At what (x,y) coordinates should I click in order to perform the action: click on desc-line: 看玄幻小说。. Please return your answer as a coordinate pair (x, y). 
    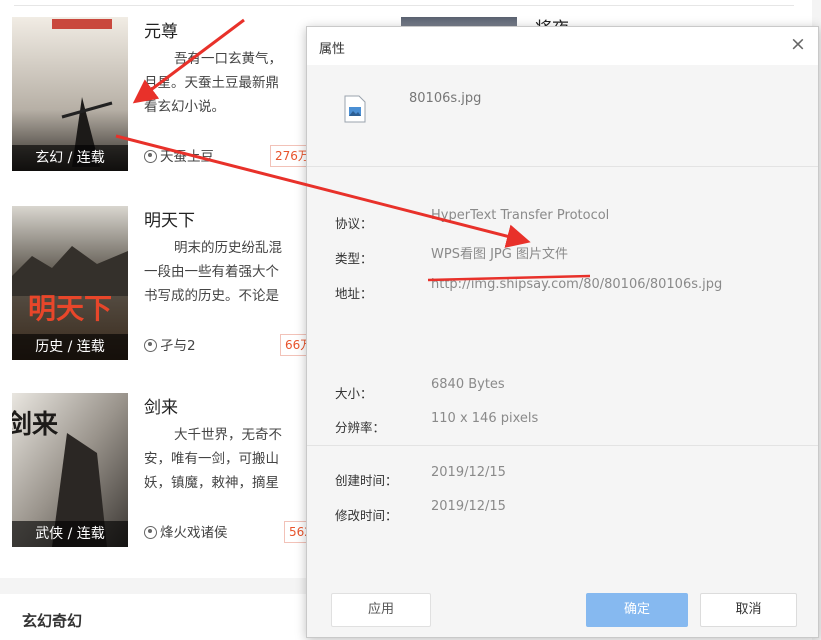
    Looking at the image, I should click on (184, 107).